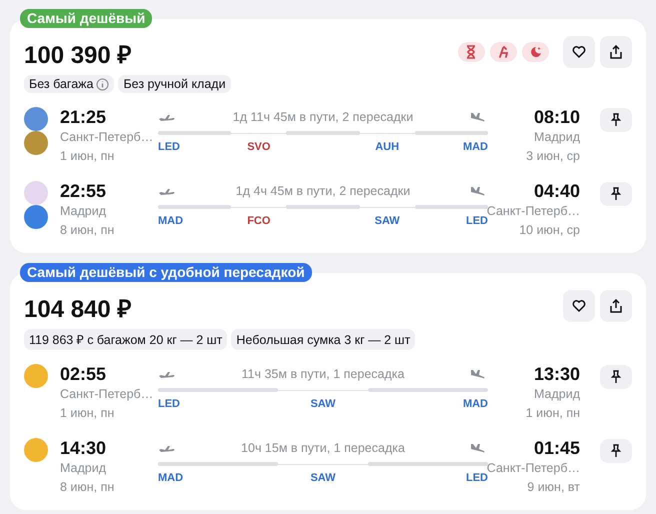 Image resolution: width=656 pixels, height=514 pixels. I want to click on airport-code: AUH, so click(387, 147).